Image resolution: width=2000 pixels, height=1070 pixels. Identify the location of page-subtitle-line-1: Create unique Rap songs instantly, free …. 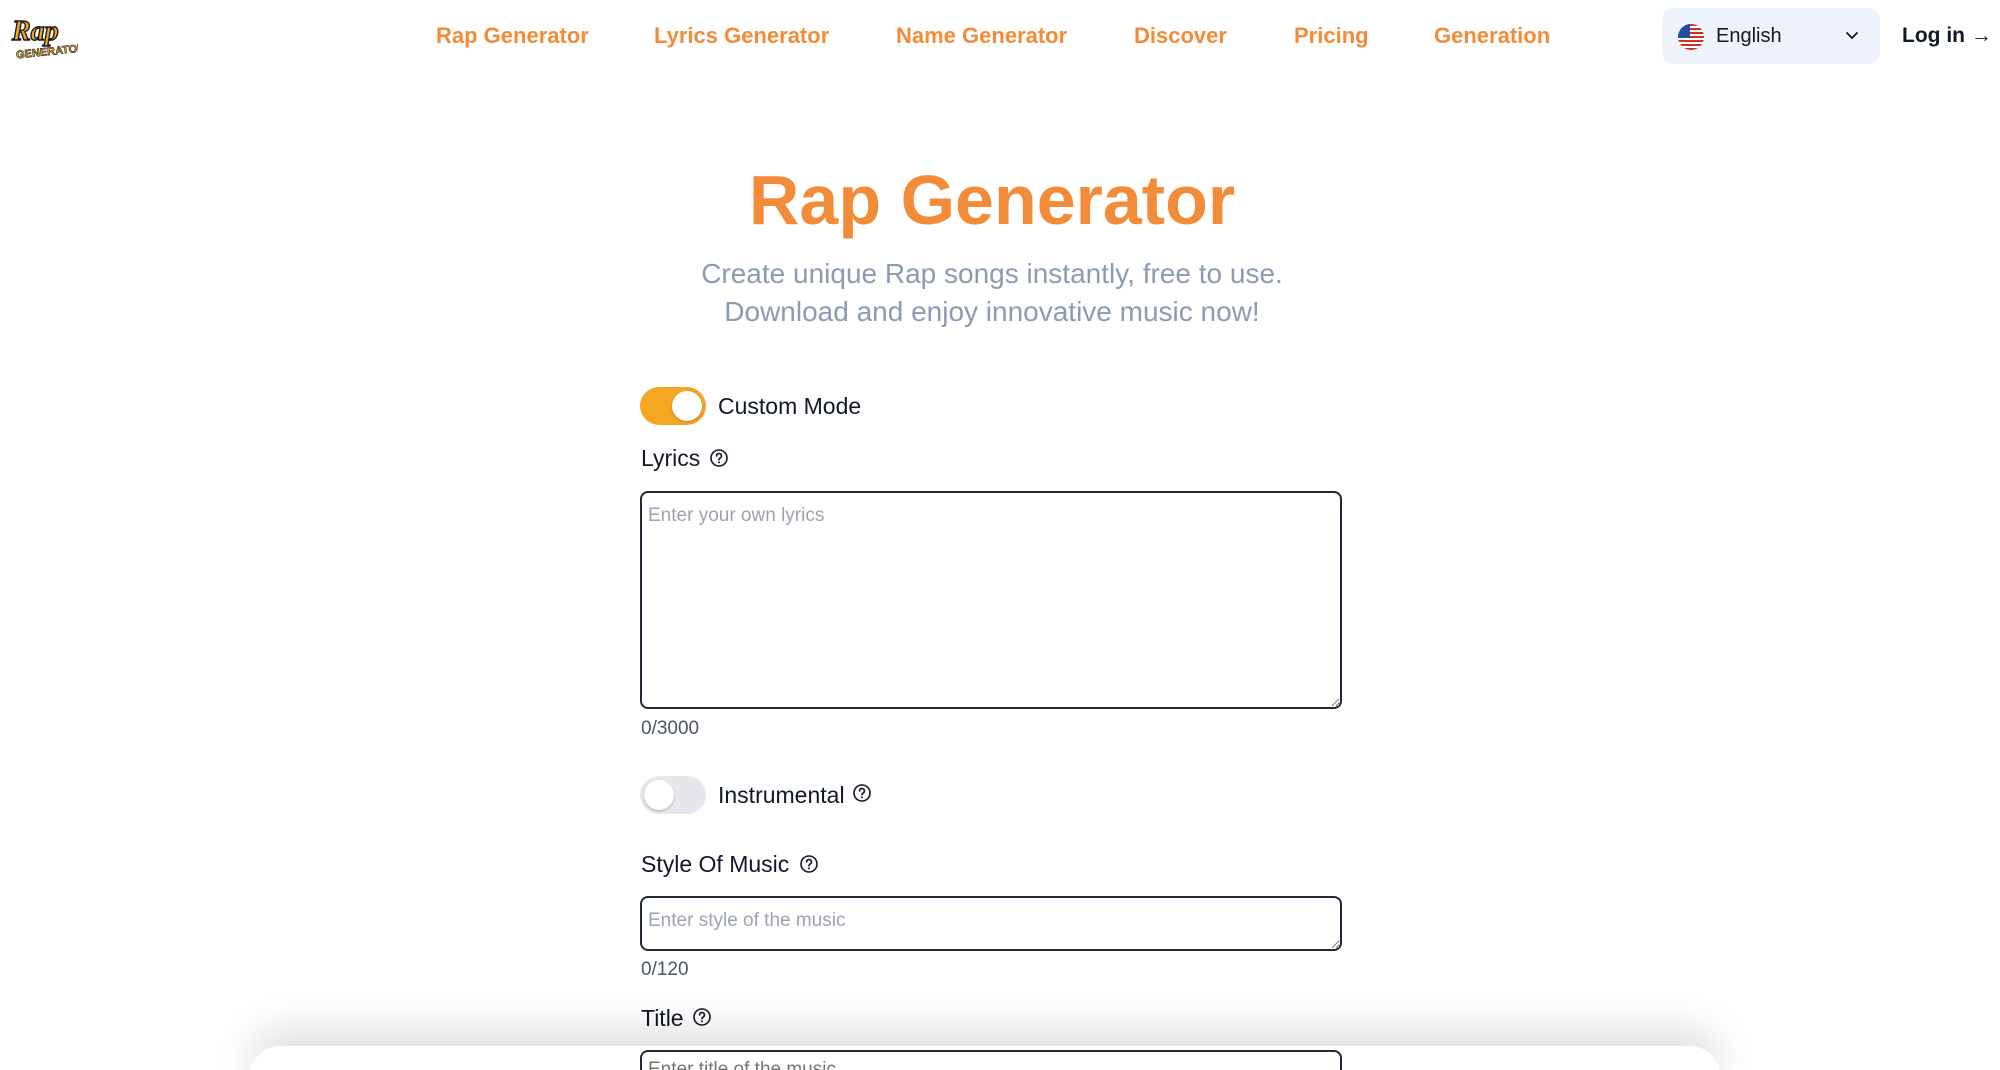
(992, 273).